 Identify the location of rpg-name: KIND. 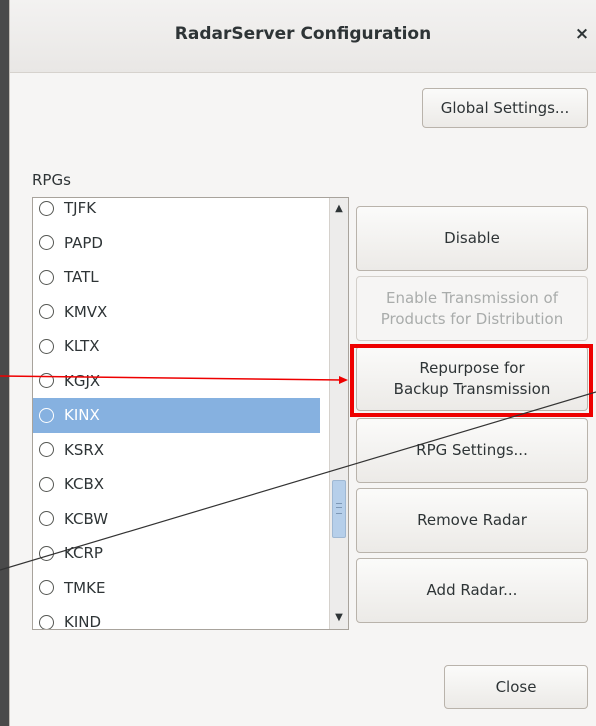
(83, 621).